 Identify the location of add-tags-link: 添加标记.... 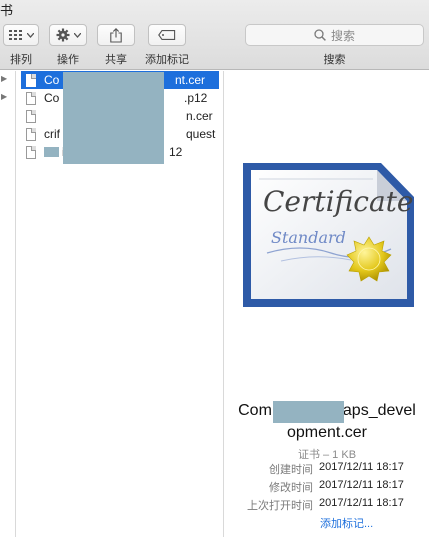
(346, 523).